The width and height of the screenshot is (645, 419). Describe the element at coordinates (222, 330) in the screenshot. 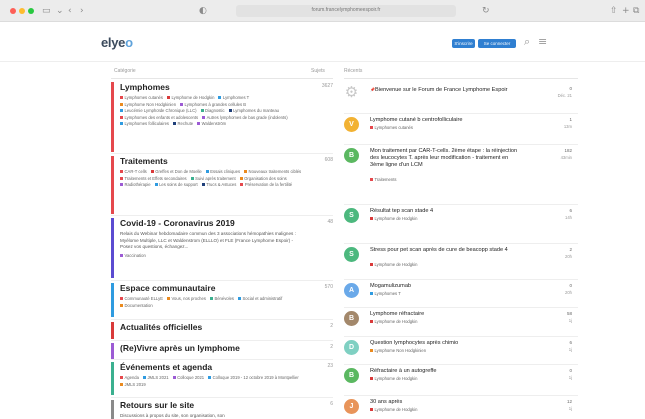

I see `category-item: Actualités officielles 2` at that location.